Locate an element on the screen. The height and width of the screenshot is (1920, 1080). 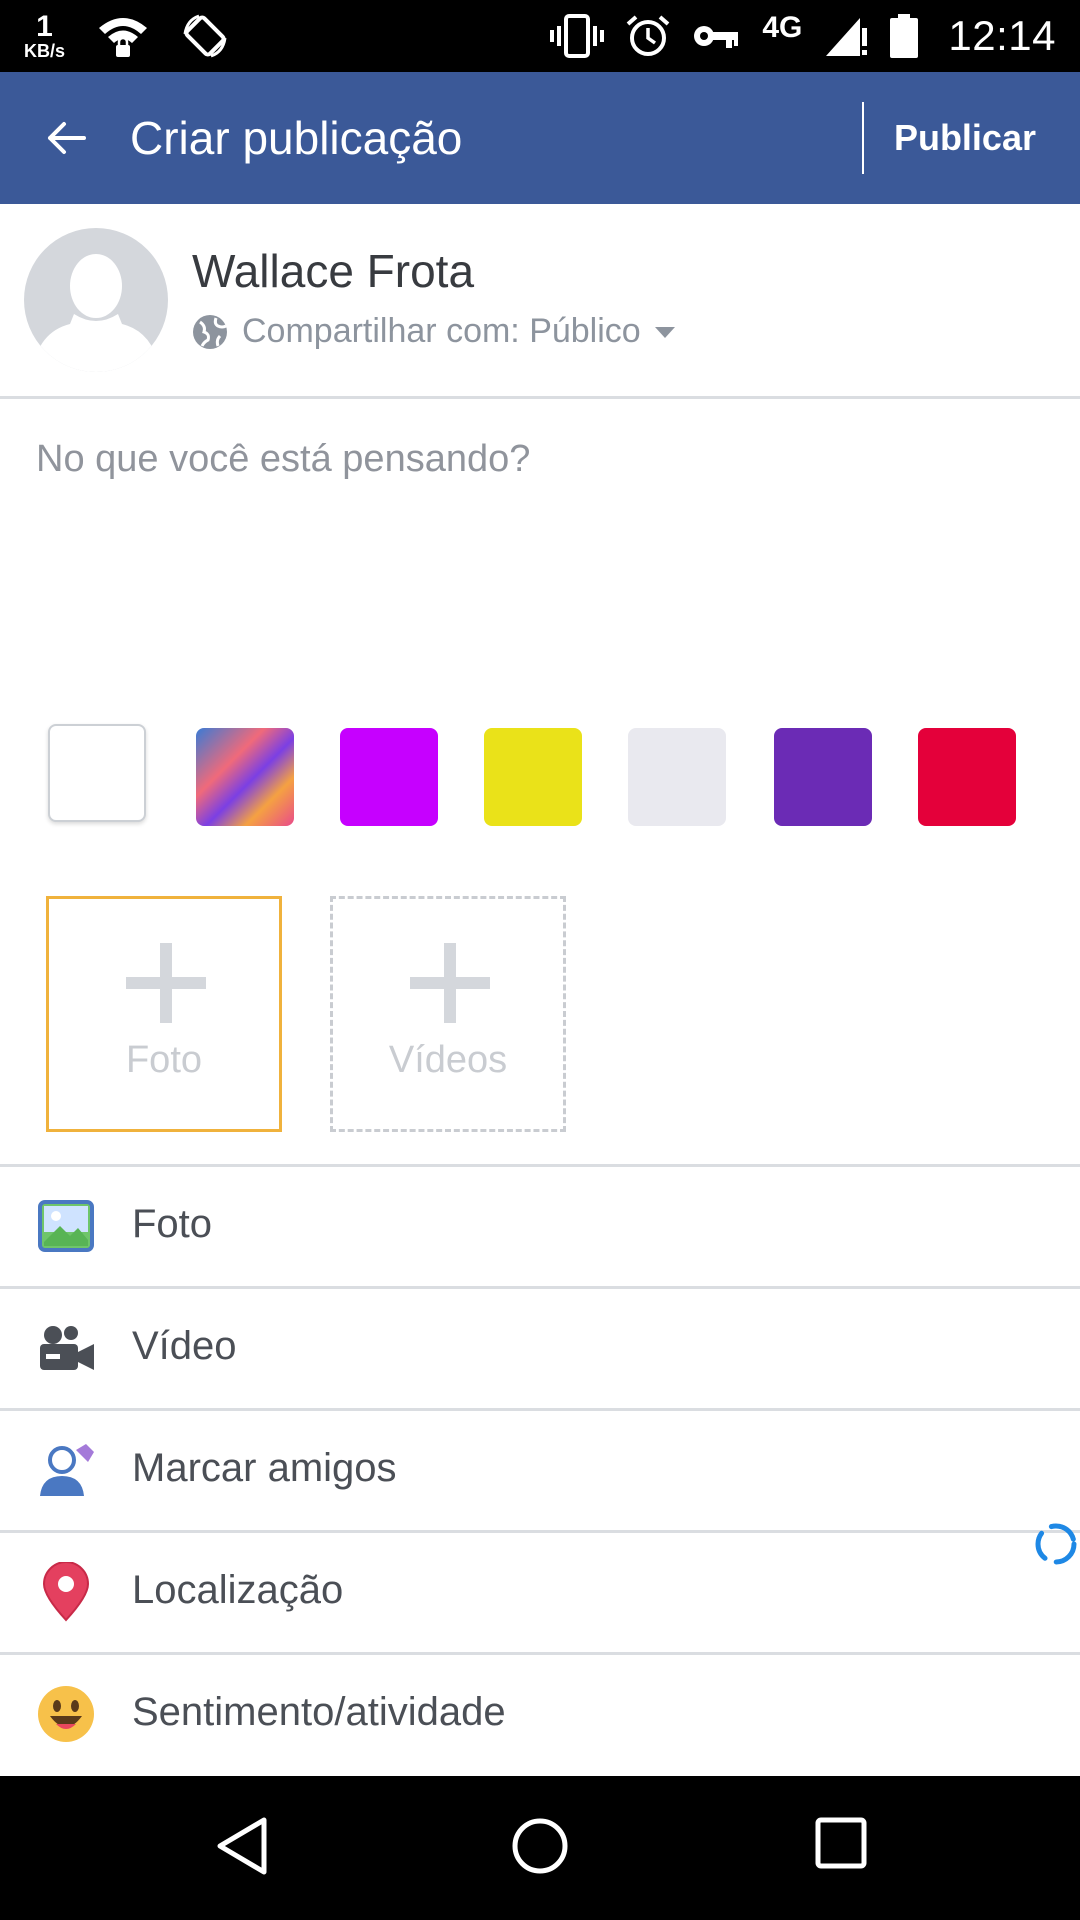
vibrate-icon is located at coordinates (577, 36).